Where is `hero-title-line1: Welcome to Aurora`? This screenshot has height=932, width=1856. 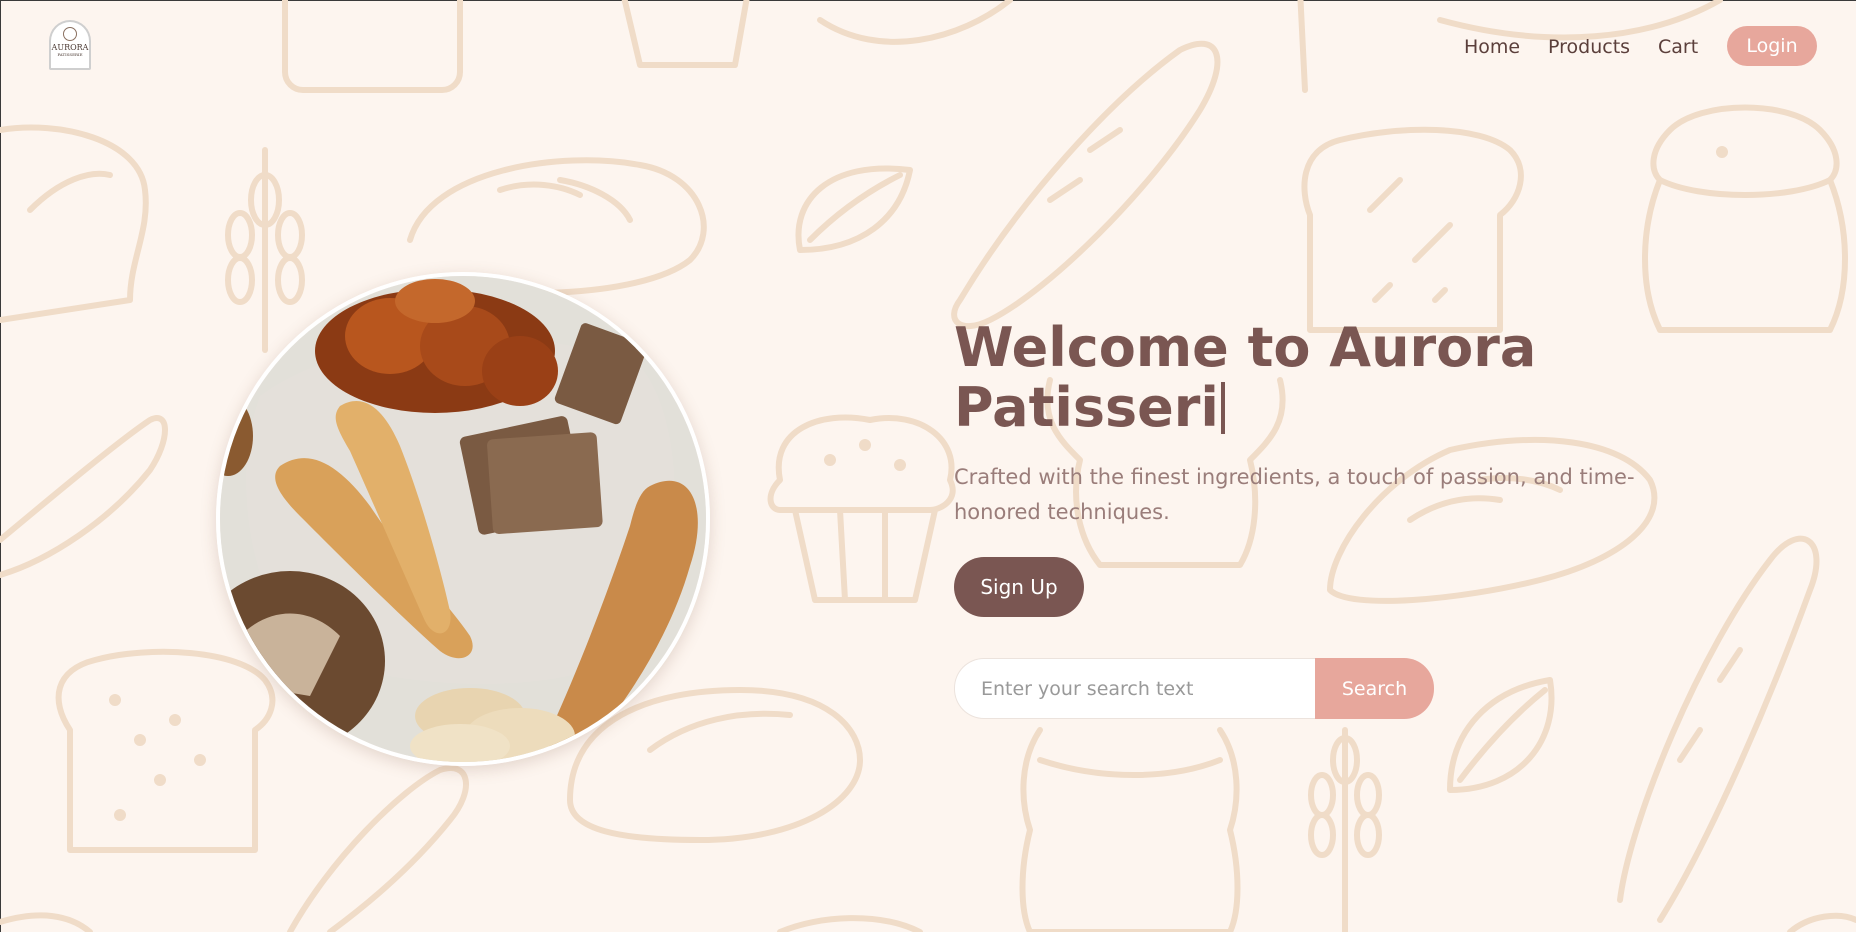 hero-title-line1: Welcome to Aurora is located at coordinates (1245, 347).